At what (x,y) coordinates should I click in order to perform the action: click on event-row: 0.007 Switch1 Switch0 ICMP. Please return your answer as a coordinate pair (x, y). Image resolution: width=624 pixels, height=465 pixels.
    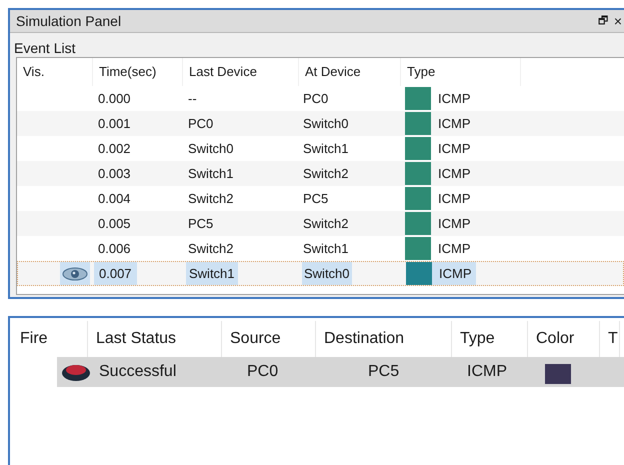
    Looking at the image, I should click on (320, 273).